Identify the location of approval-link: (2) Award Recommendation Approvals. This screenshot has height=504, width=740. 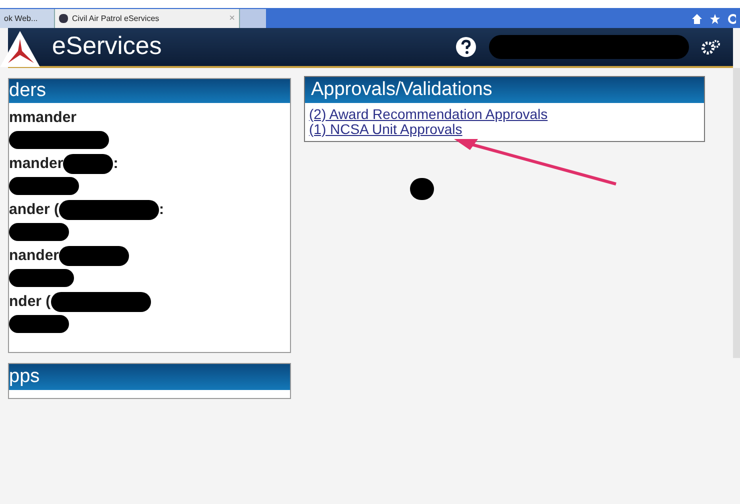
(428, 114).